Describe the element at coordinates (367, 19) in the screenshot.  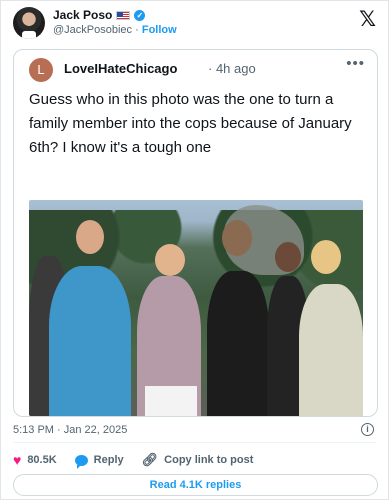
I see `x-logo-icon: 𝕏` at that location.